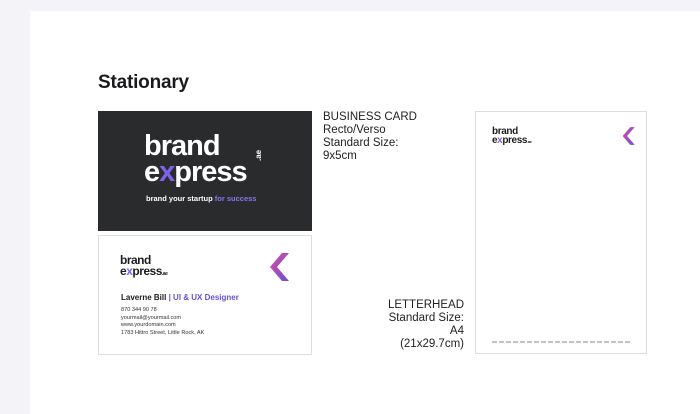  Describe the element at coordinates (152, 172) in the screenshot. I see `brand-e: e` at that location.